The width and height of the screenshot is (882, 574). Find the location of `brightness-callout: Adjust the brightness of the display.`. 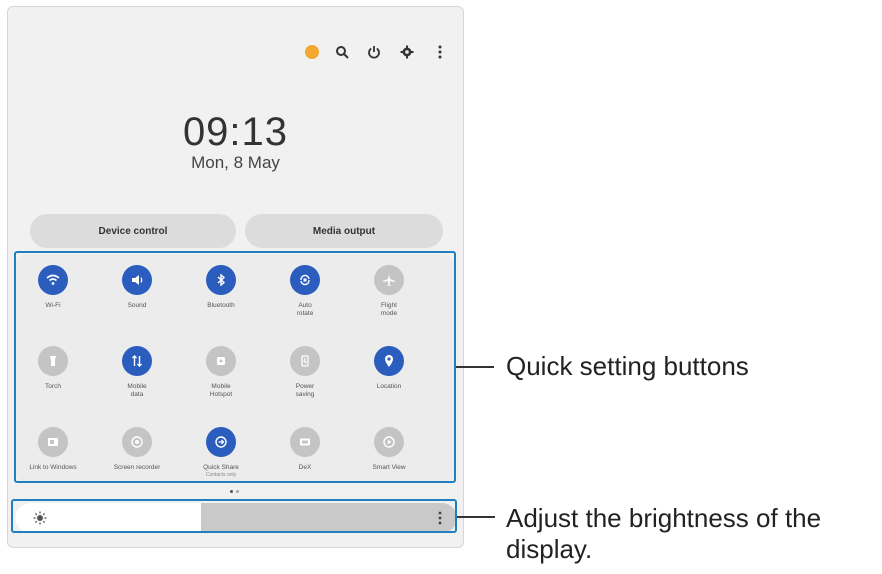

brightness-callout: Adjust the brightness of the display. is located at coordinates (664, 533).